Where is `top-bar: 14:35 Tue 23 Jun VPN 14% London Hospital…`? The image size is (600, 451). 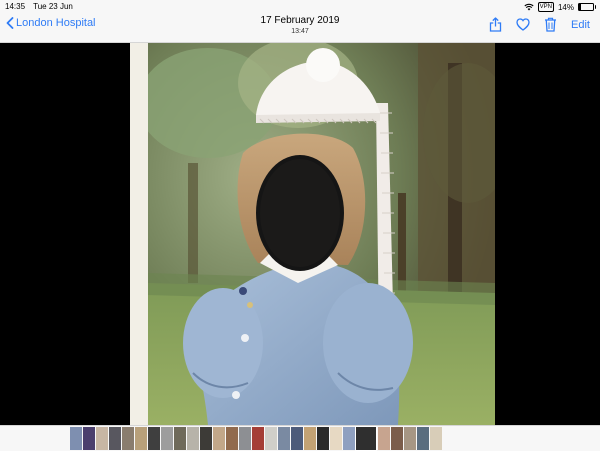
top-bar: 14:35 Tue 23 Jun VPN 14% London Hospital… is located at coordinates (300, 21).